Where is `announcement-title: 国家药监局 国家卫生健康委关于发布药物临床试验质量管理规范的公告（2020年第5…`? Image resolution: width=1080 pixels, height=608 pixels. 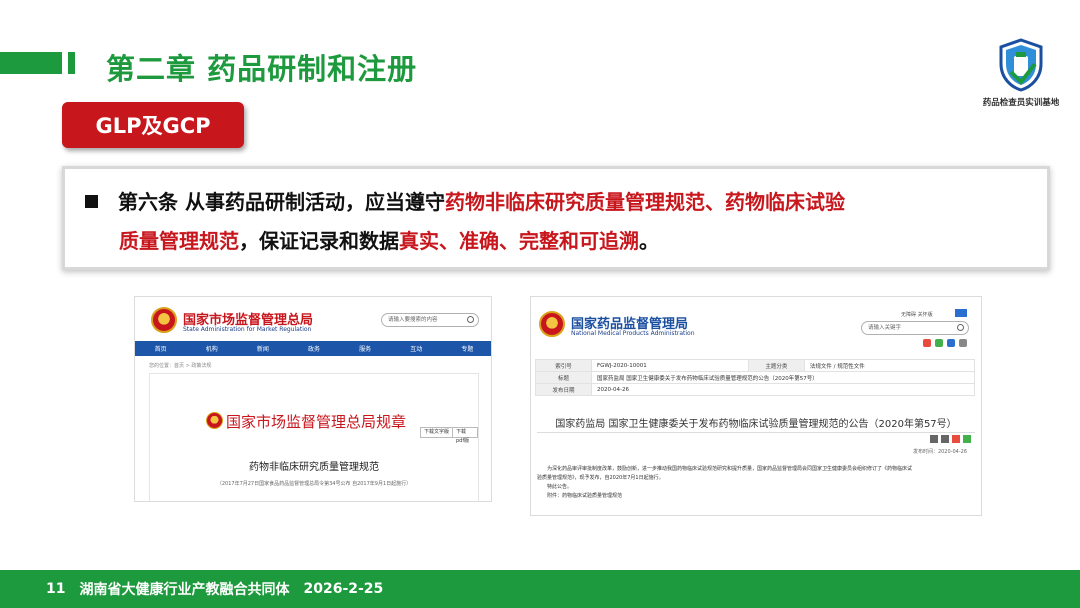
announcement-title: 国家药监局 国家卫生健康委关于发布药物临床试验质量管理规范的公告（2020年第5… is located at coordinates (756, 424).